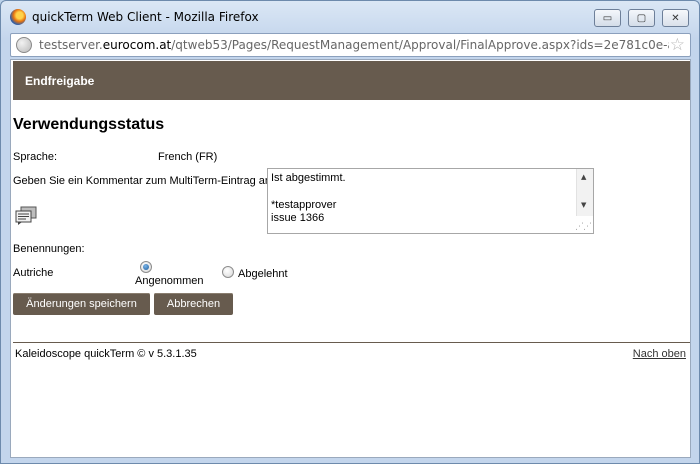  What do you see at coordinates (49, 249) in the screenshot?
I see `terms-label: Benennungen:` at bounding box center [49, 249].